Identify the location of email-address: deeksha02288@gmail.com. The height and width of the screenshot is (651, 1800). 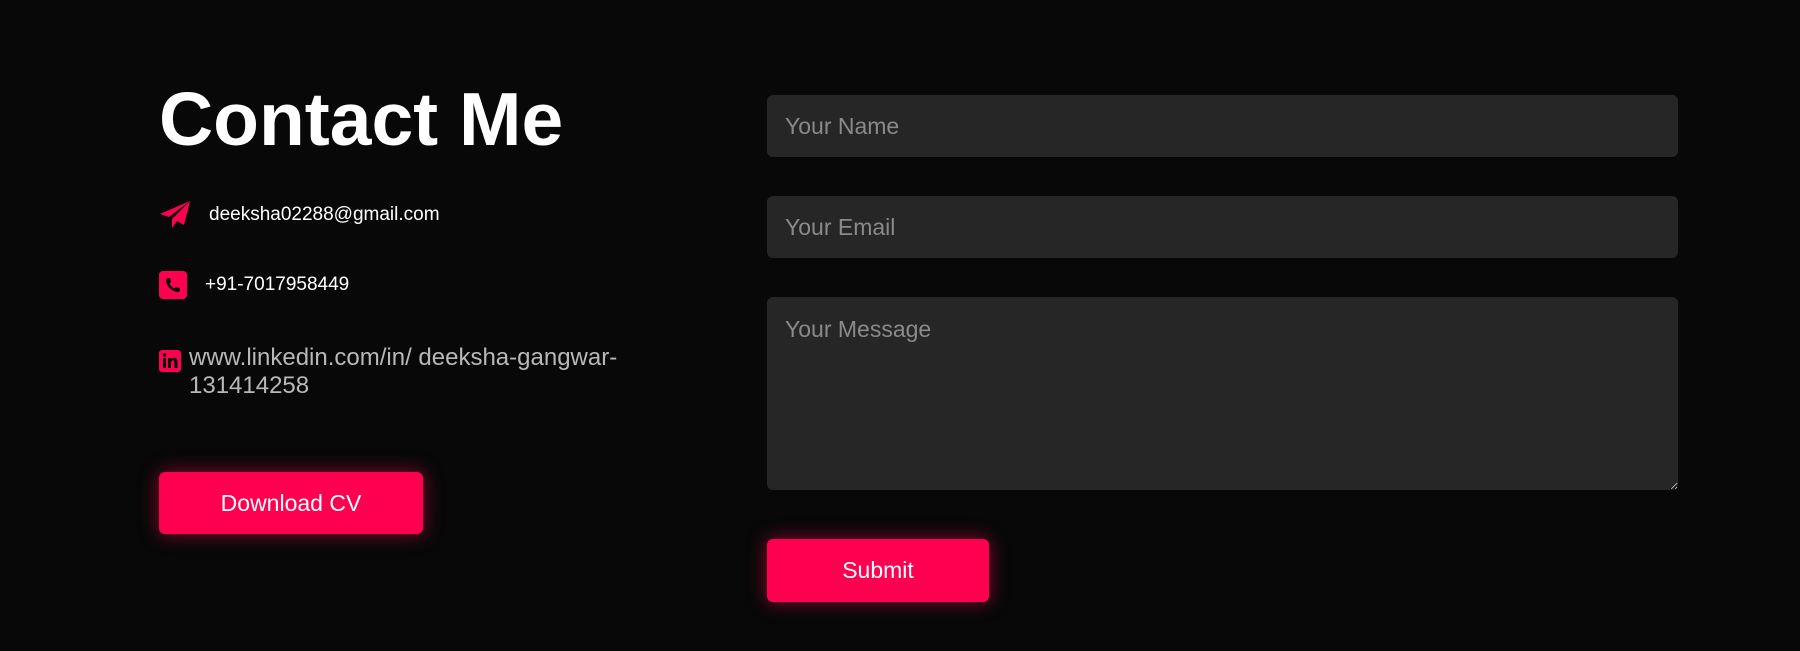
(324, 215).